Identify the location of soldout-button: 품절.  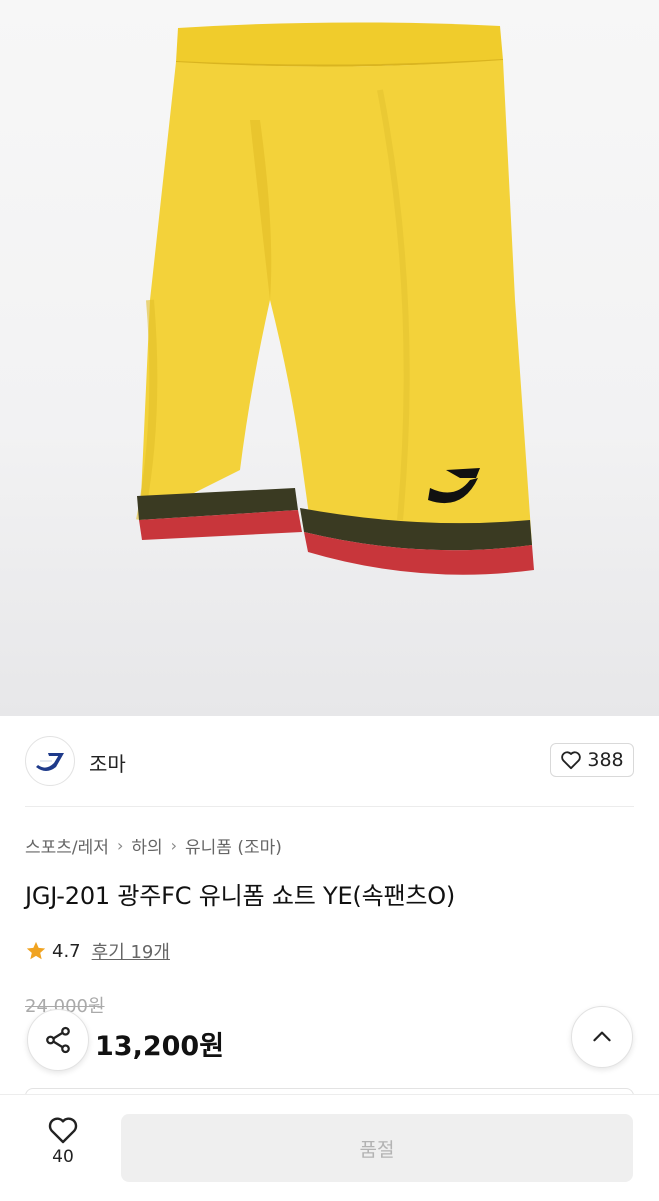
(377, 1148).